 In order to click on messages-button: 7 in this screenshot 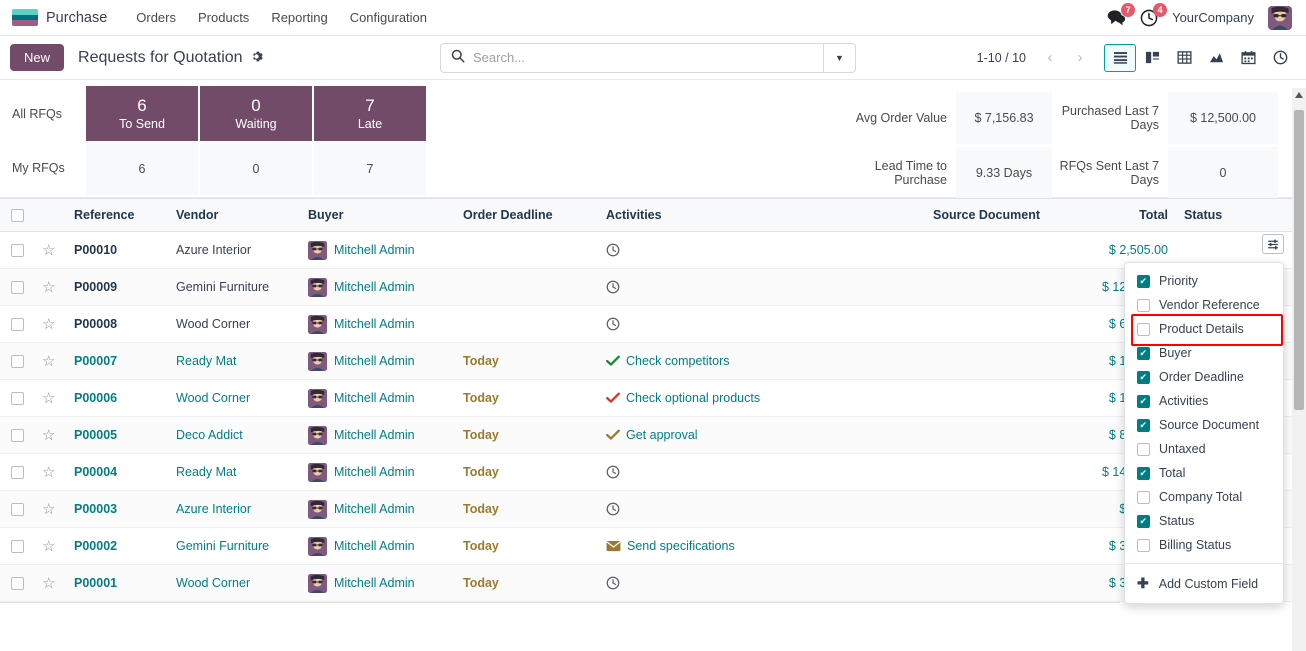, I will do `click(1121, 14)`.